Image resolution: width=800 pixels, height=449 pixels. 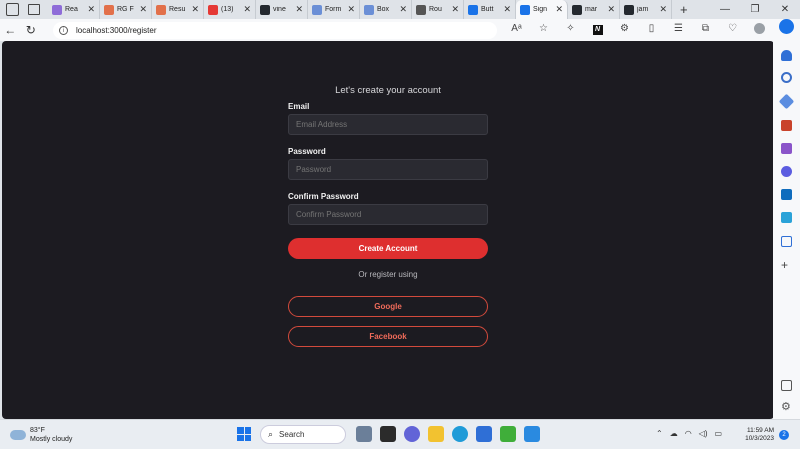 What do you see at coordinates (438, 9) in the screenshot?
I see `browser-tab: Rou ✕` at bounding box center [438, 9].